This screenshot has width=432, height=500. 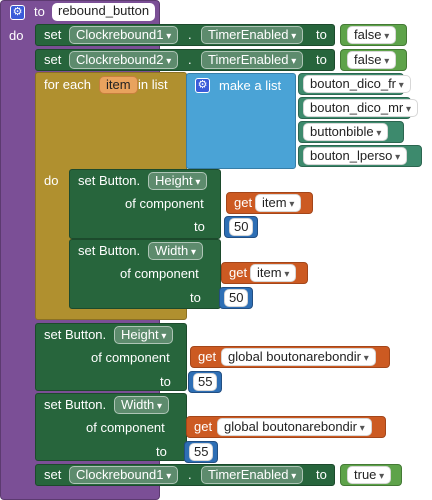 What do you see at coordinates (185, 35) in the screenshot?
I see `set-clockrebound1-block: set Clockrebound1 . TimerEnabled to` at bounding box center [185, 35].